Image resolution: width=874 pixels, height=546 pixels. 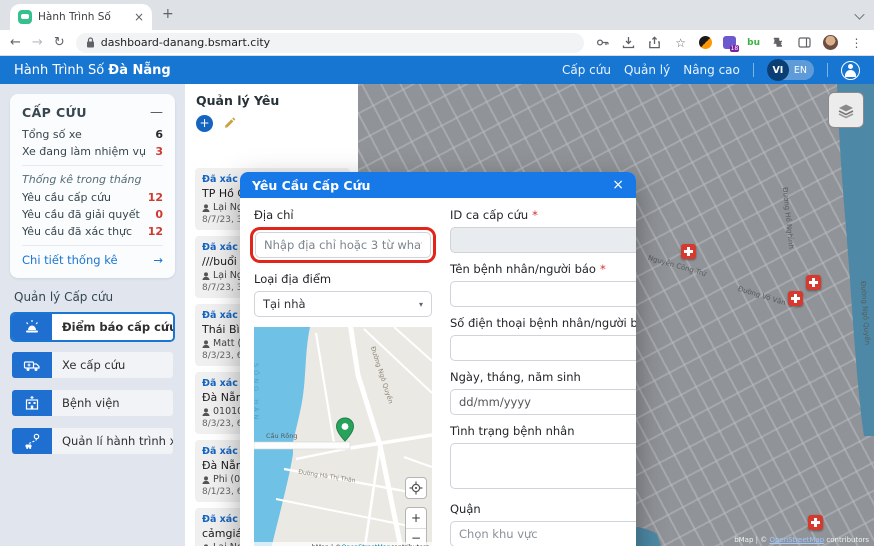 I want to click on add-request-button: +, so click(x=204, y=123).